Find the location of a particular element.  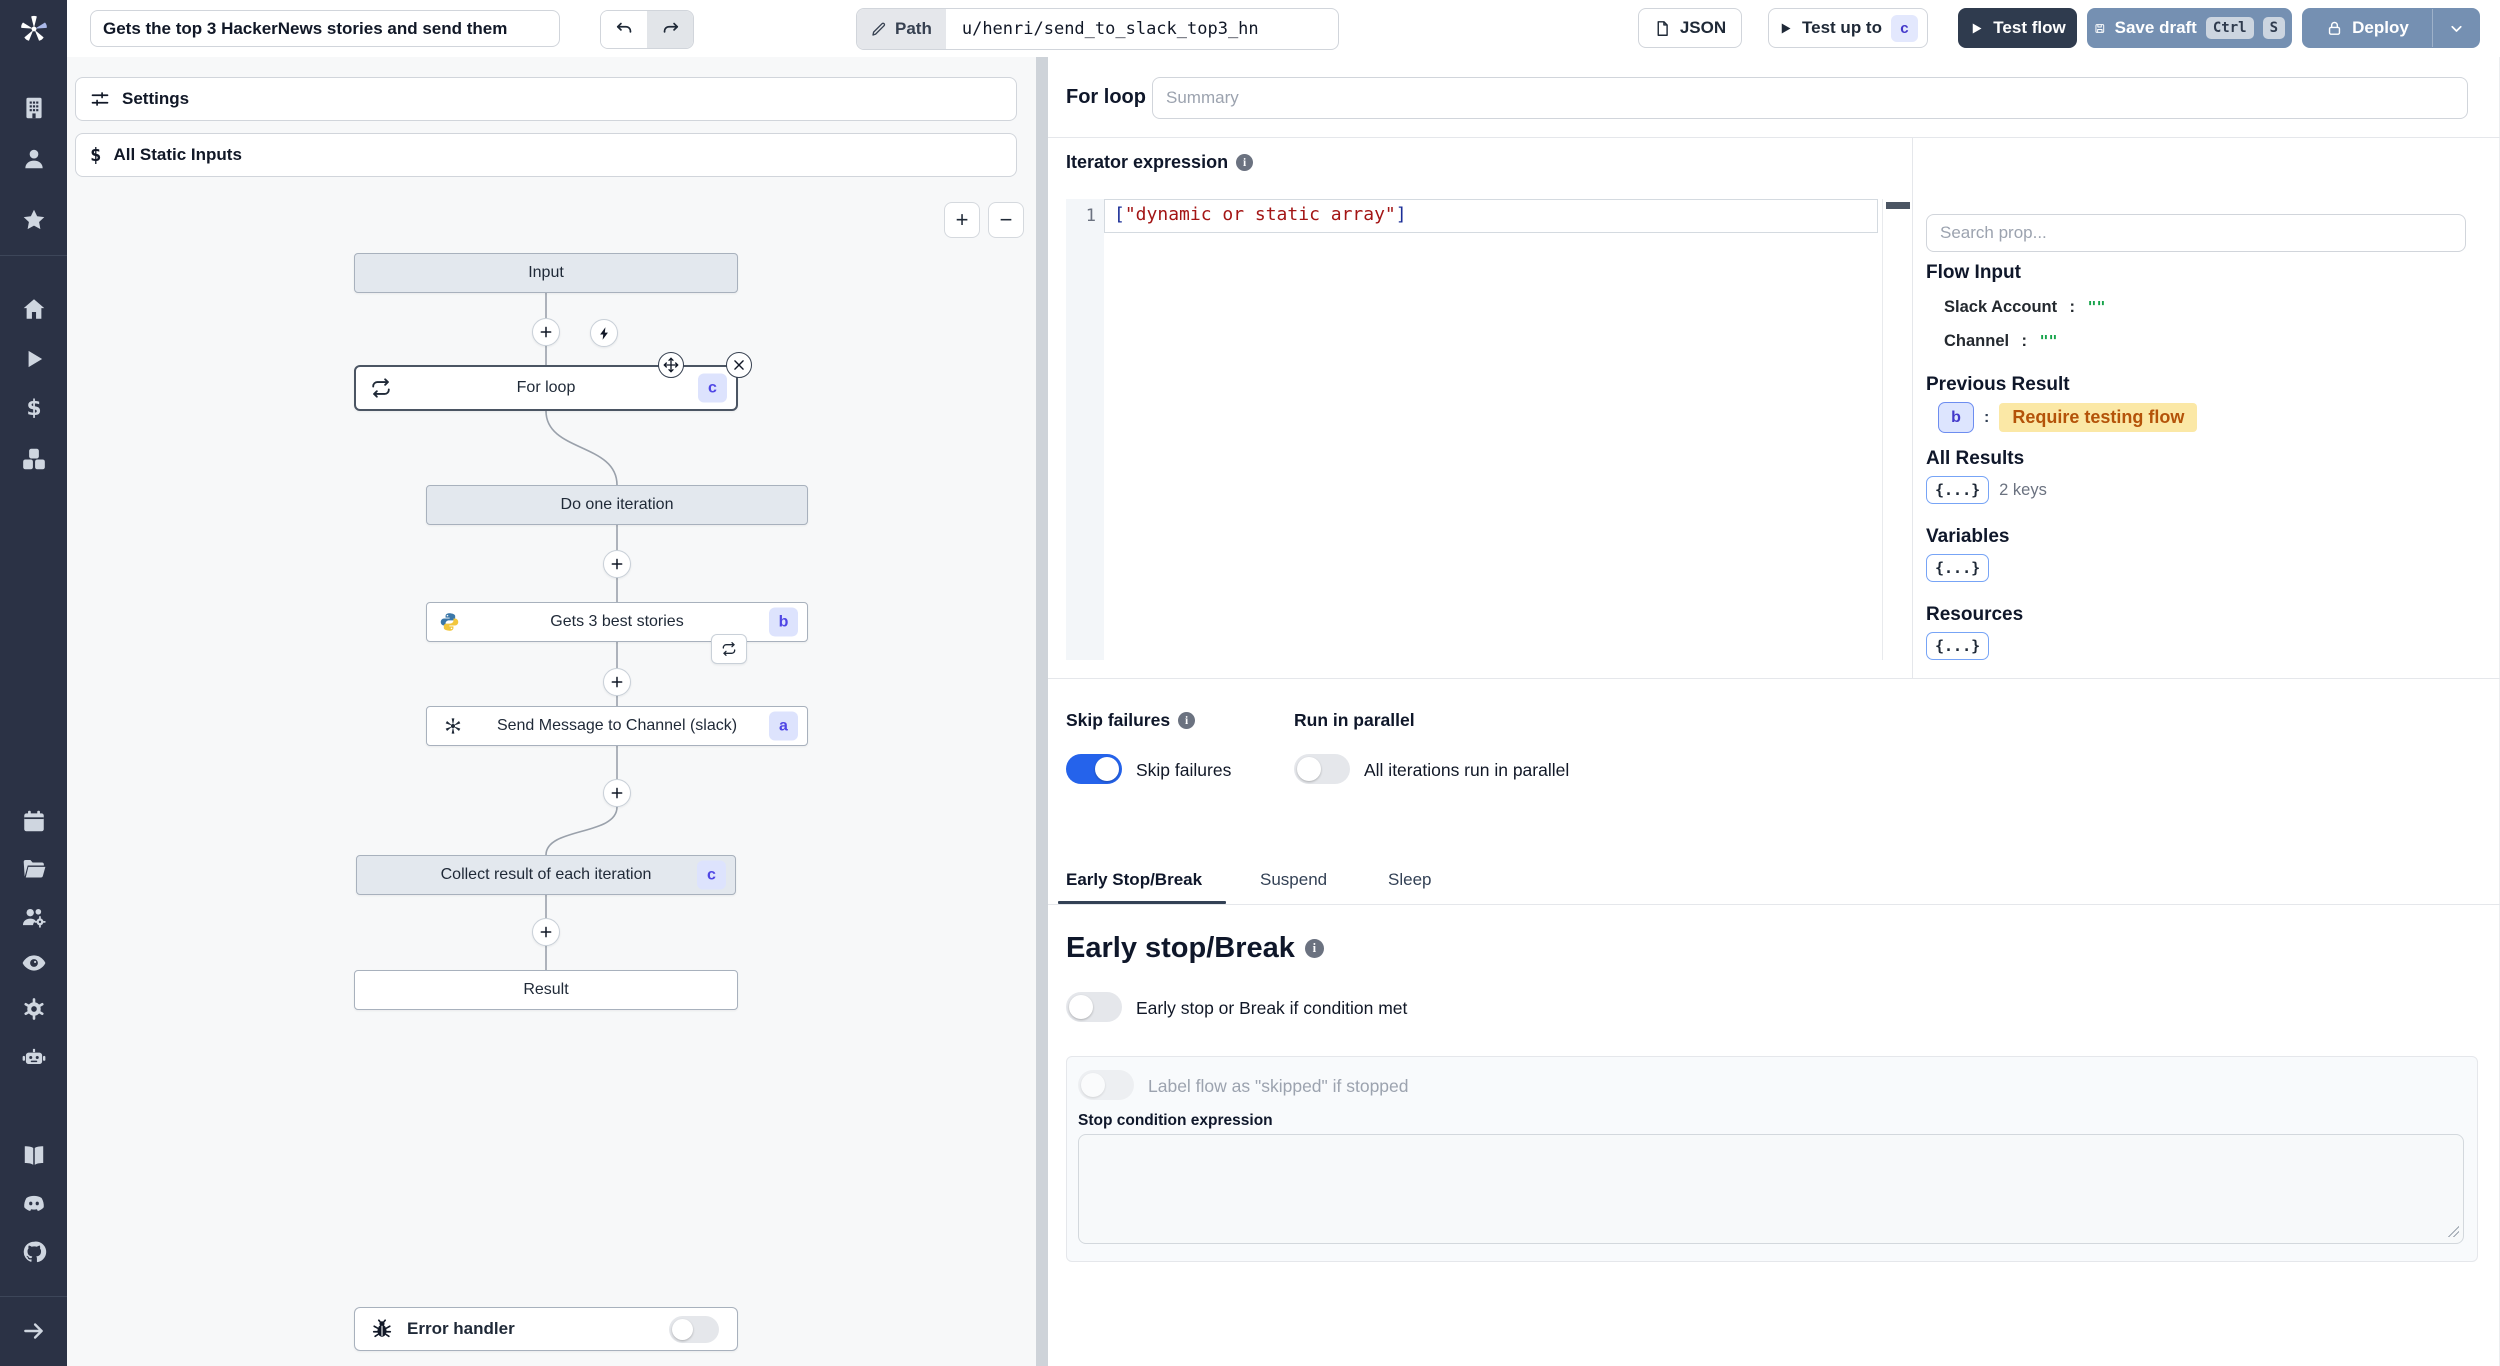

error-handler-node: Error handler is located at coordinates (546, 1329).